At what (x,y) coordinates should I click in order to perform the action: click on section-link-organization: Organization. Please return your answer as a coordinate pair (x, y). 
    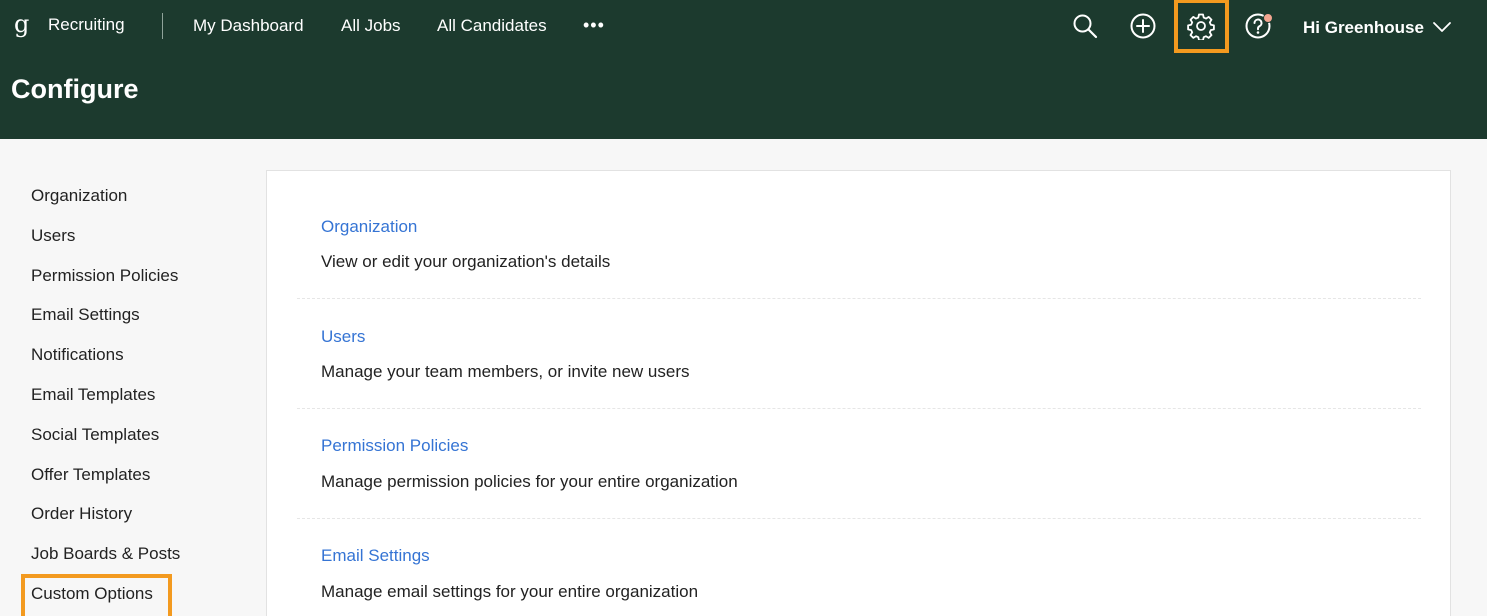
    Looking at the image, I should click on (369, 227).